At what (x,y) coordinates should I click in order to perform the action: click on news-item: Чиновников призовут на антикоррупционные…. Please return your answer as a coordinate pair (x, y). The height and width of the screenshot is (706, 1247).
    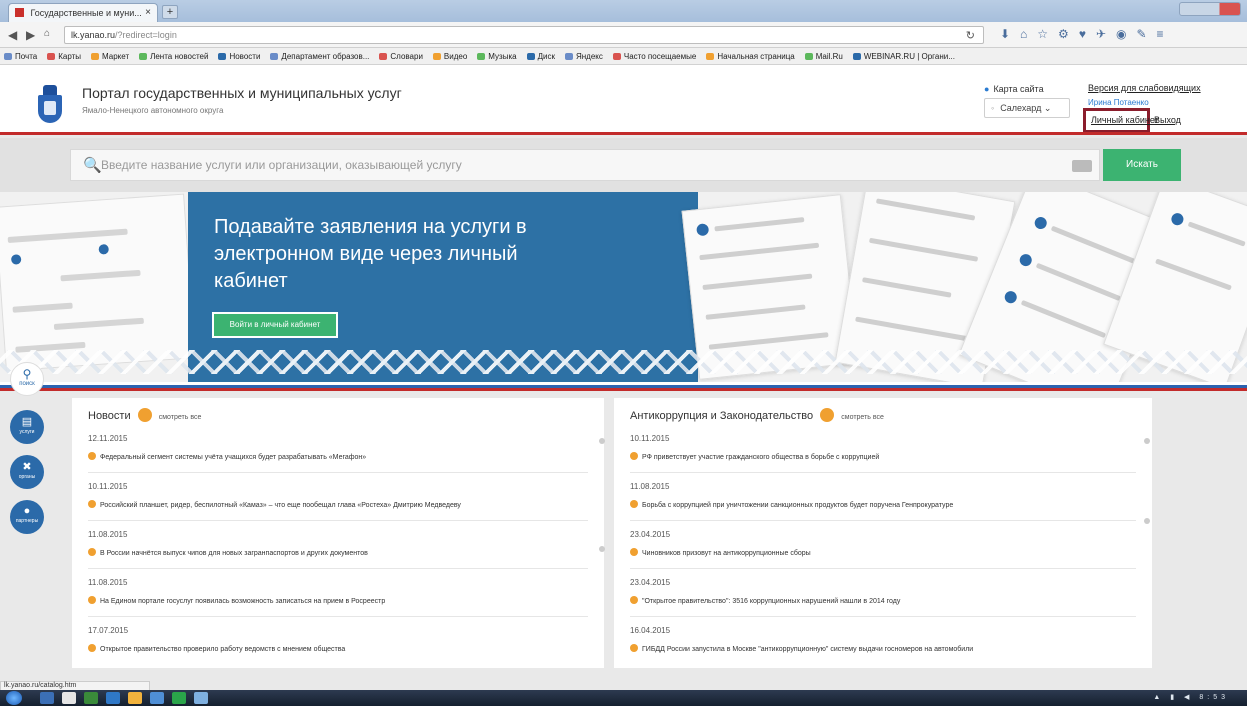
    Looking at the image, I should click on (720, 552).